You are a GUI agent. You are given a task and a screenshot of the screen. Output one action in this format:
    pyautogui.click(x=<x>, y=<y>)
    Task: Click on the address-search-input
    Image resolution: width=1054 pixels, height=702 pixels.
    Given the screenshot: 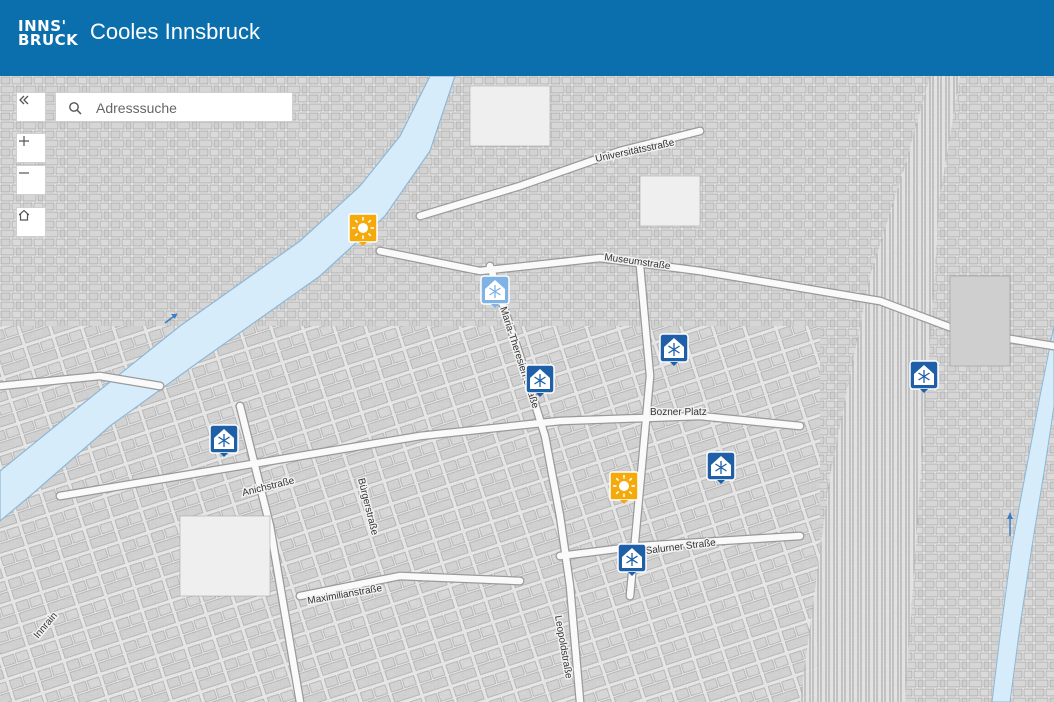 What is the action you would take?
    pyautogui.click(x=191, y=108)
    